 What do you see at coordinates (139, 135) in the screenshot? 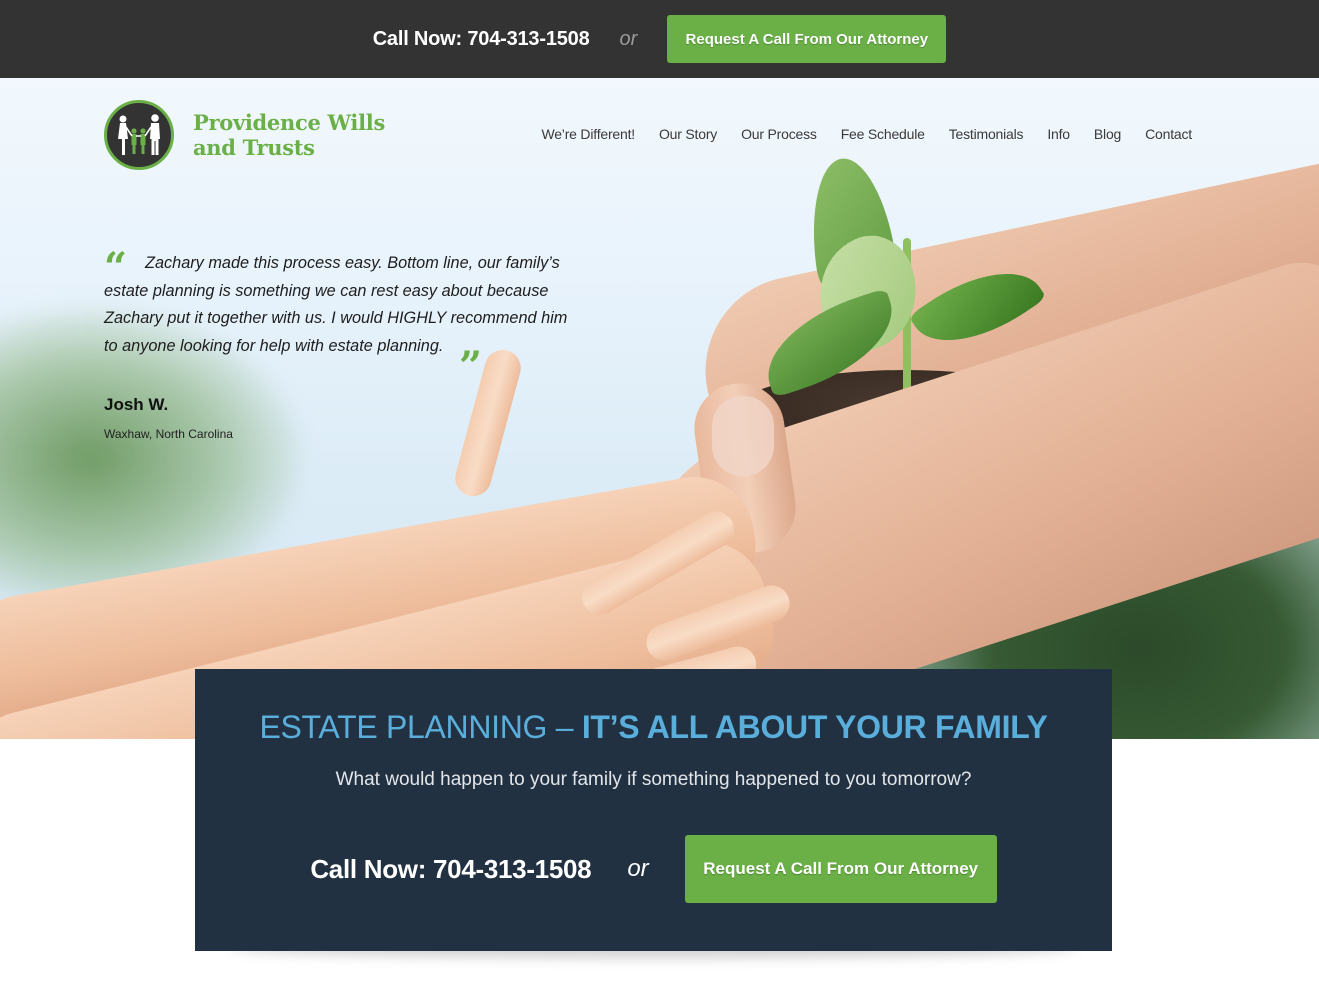
I see `family-silhouette-icon` at bounding box center [139, 135].